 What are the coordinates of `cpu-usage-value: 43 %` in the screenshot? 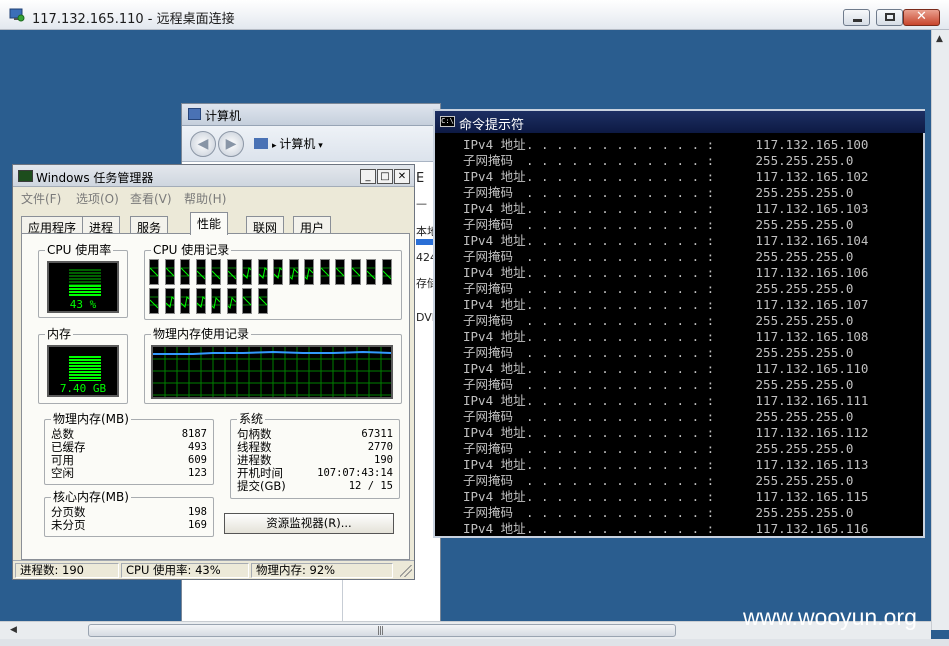 It's located at (83, 304).